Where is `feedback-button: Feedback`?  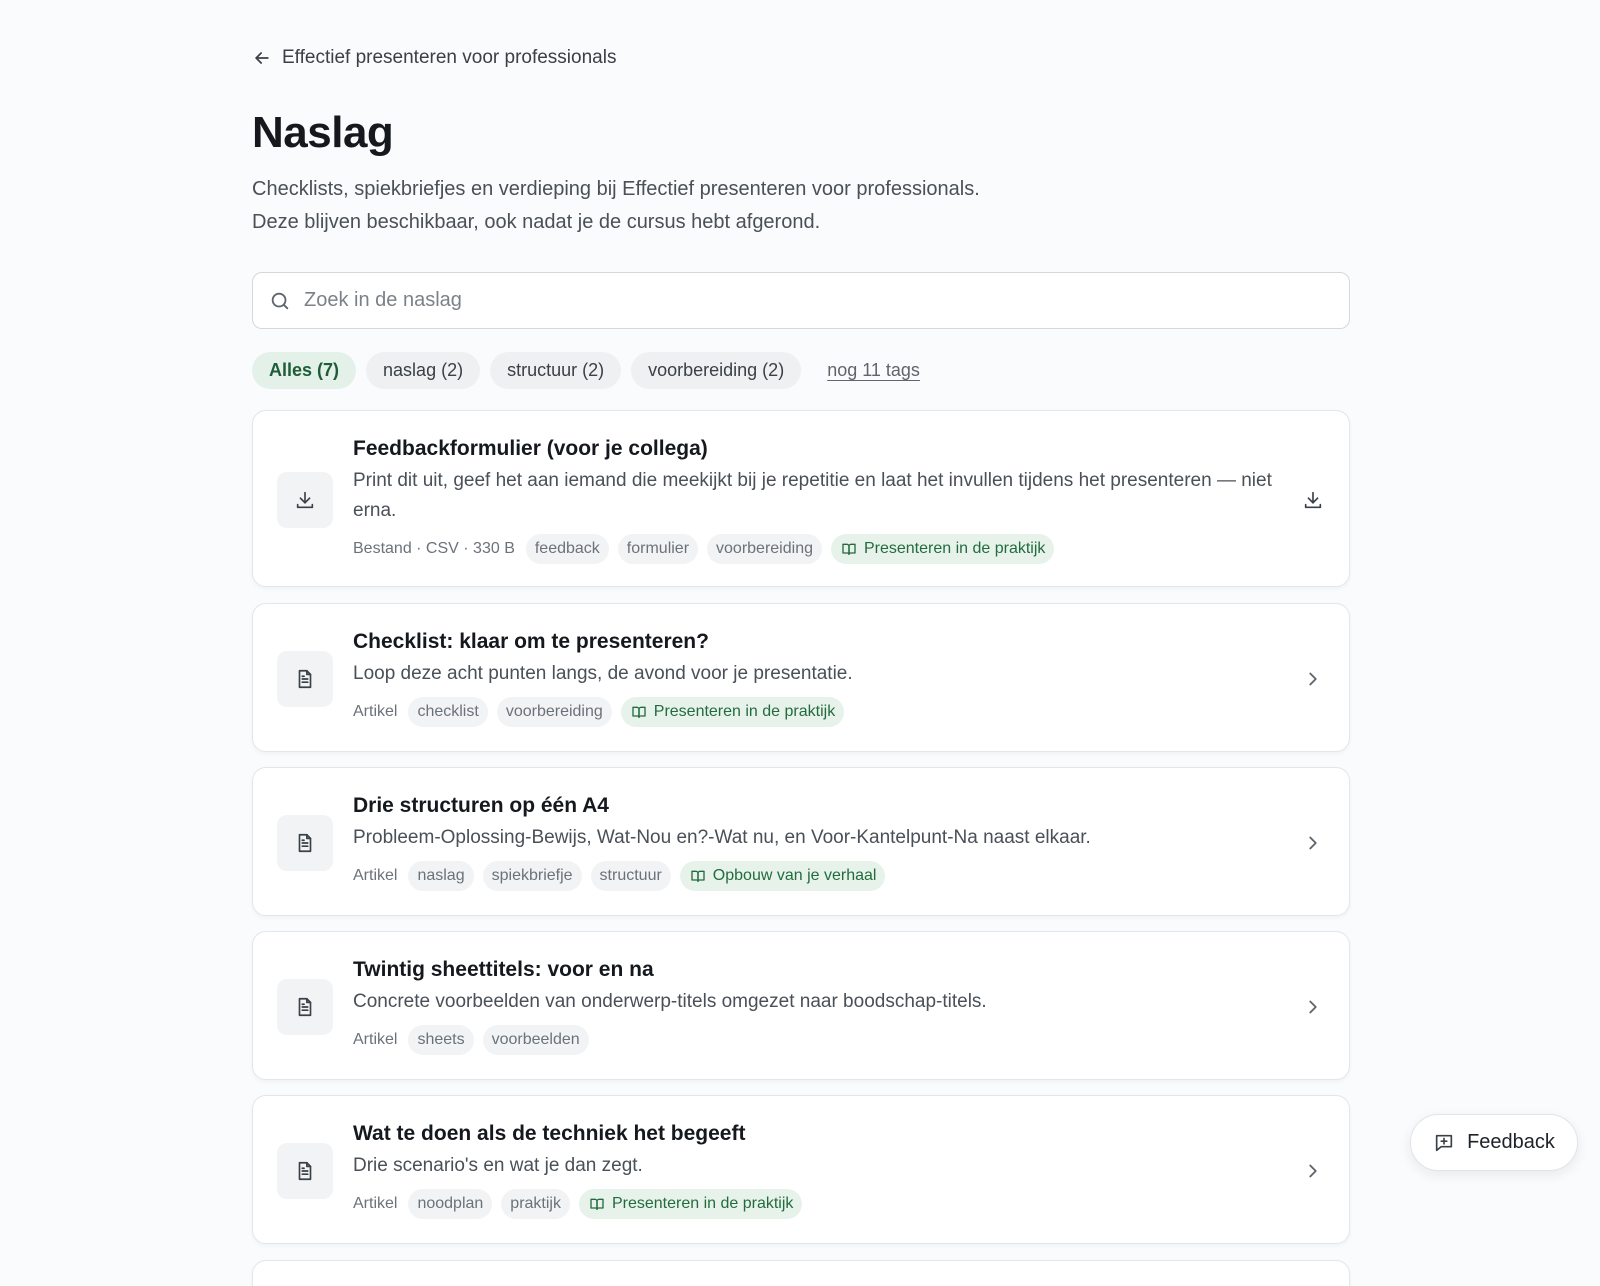 feedback-button: Feedback is located at coordinates (1494, 1142).